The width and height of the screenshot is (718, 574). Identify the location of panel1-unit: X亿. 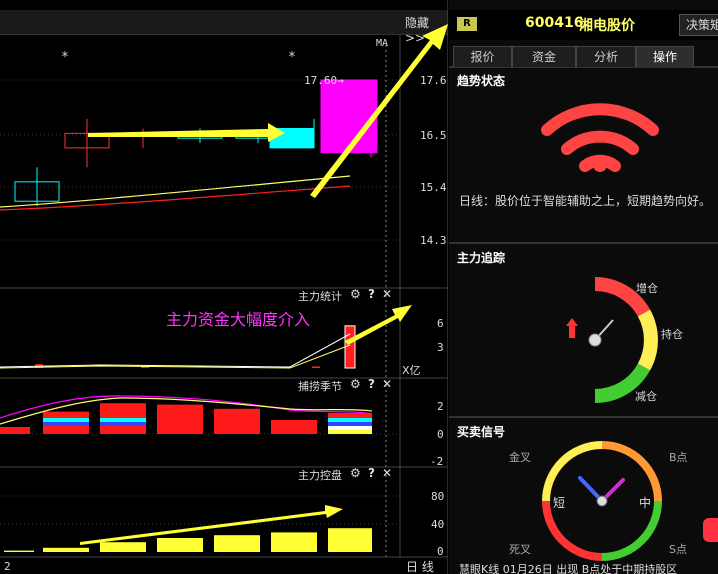
(411, 370).